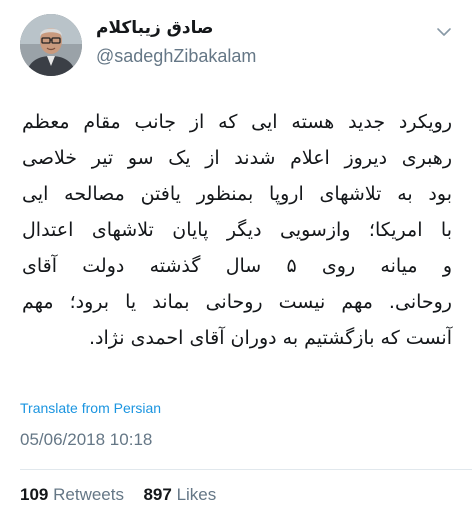 Image resolution: width=472 pixels, height=520 pixels. I want to click on avatar, so click(51, 45).